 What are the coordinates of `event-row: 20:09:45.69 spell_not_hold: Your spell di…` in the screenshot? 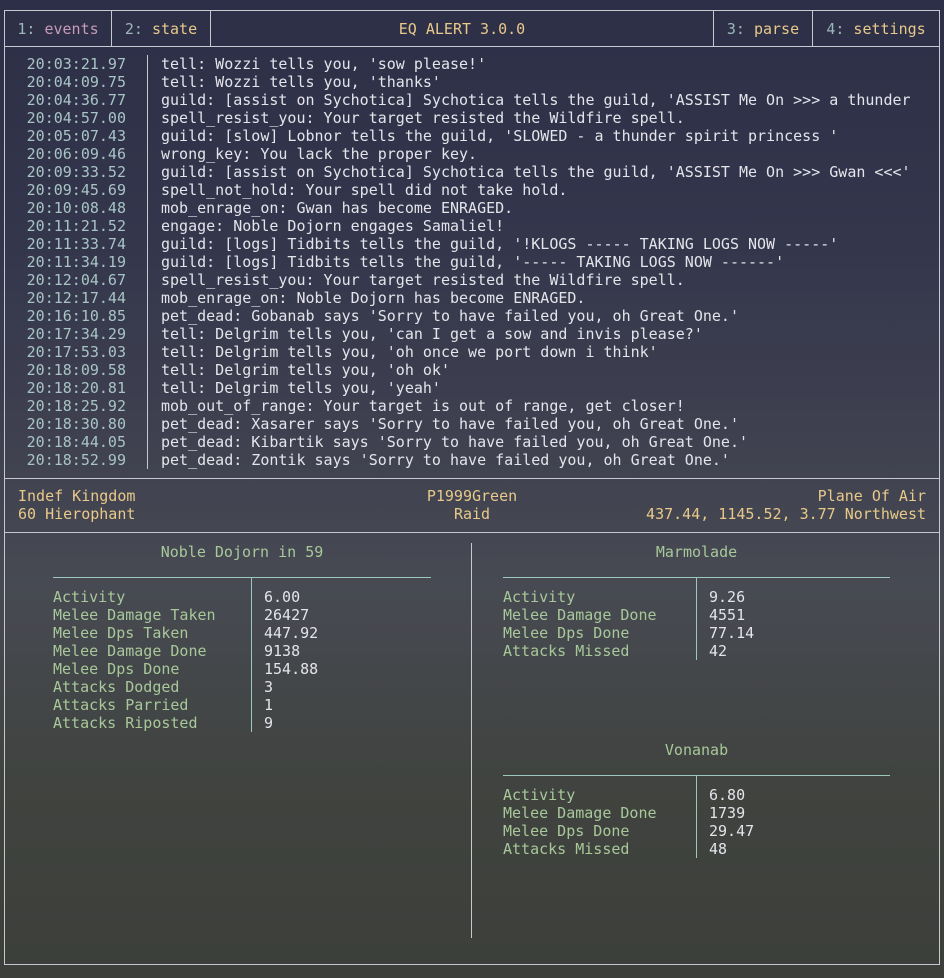 It's located at (472, 190).